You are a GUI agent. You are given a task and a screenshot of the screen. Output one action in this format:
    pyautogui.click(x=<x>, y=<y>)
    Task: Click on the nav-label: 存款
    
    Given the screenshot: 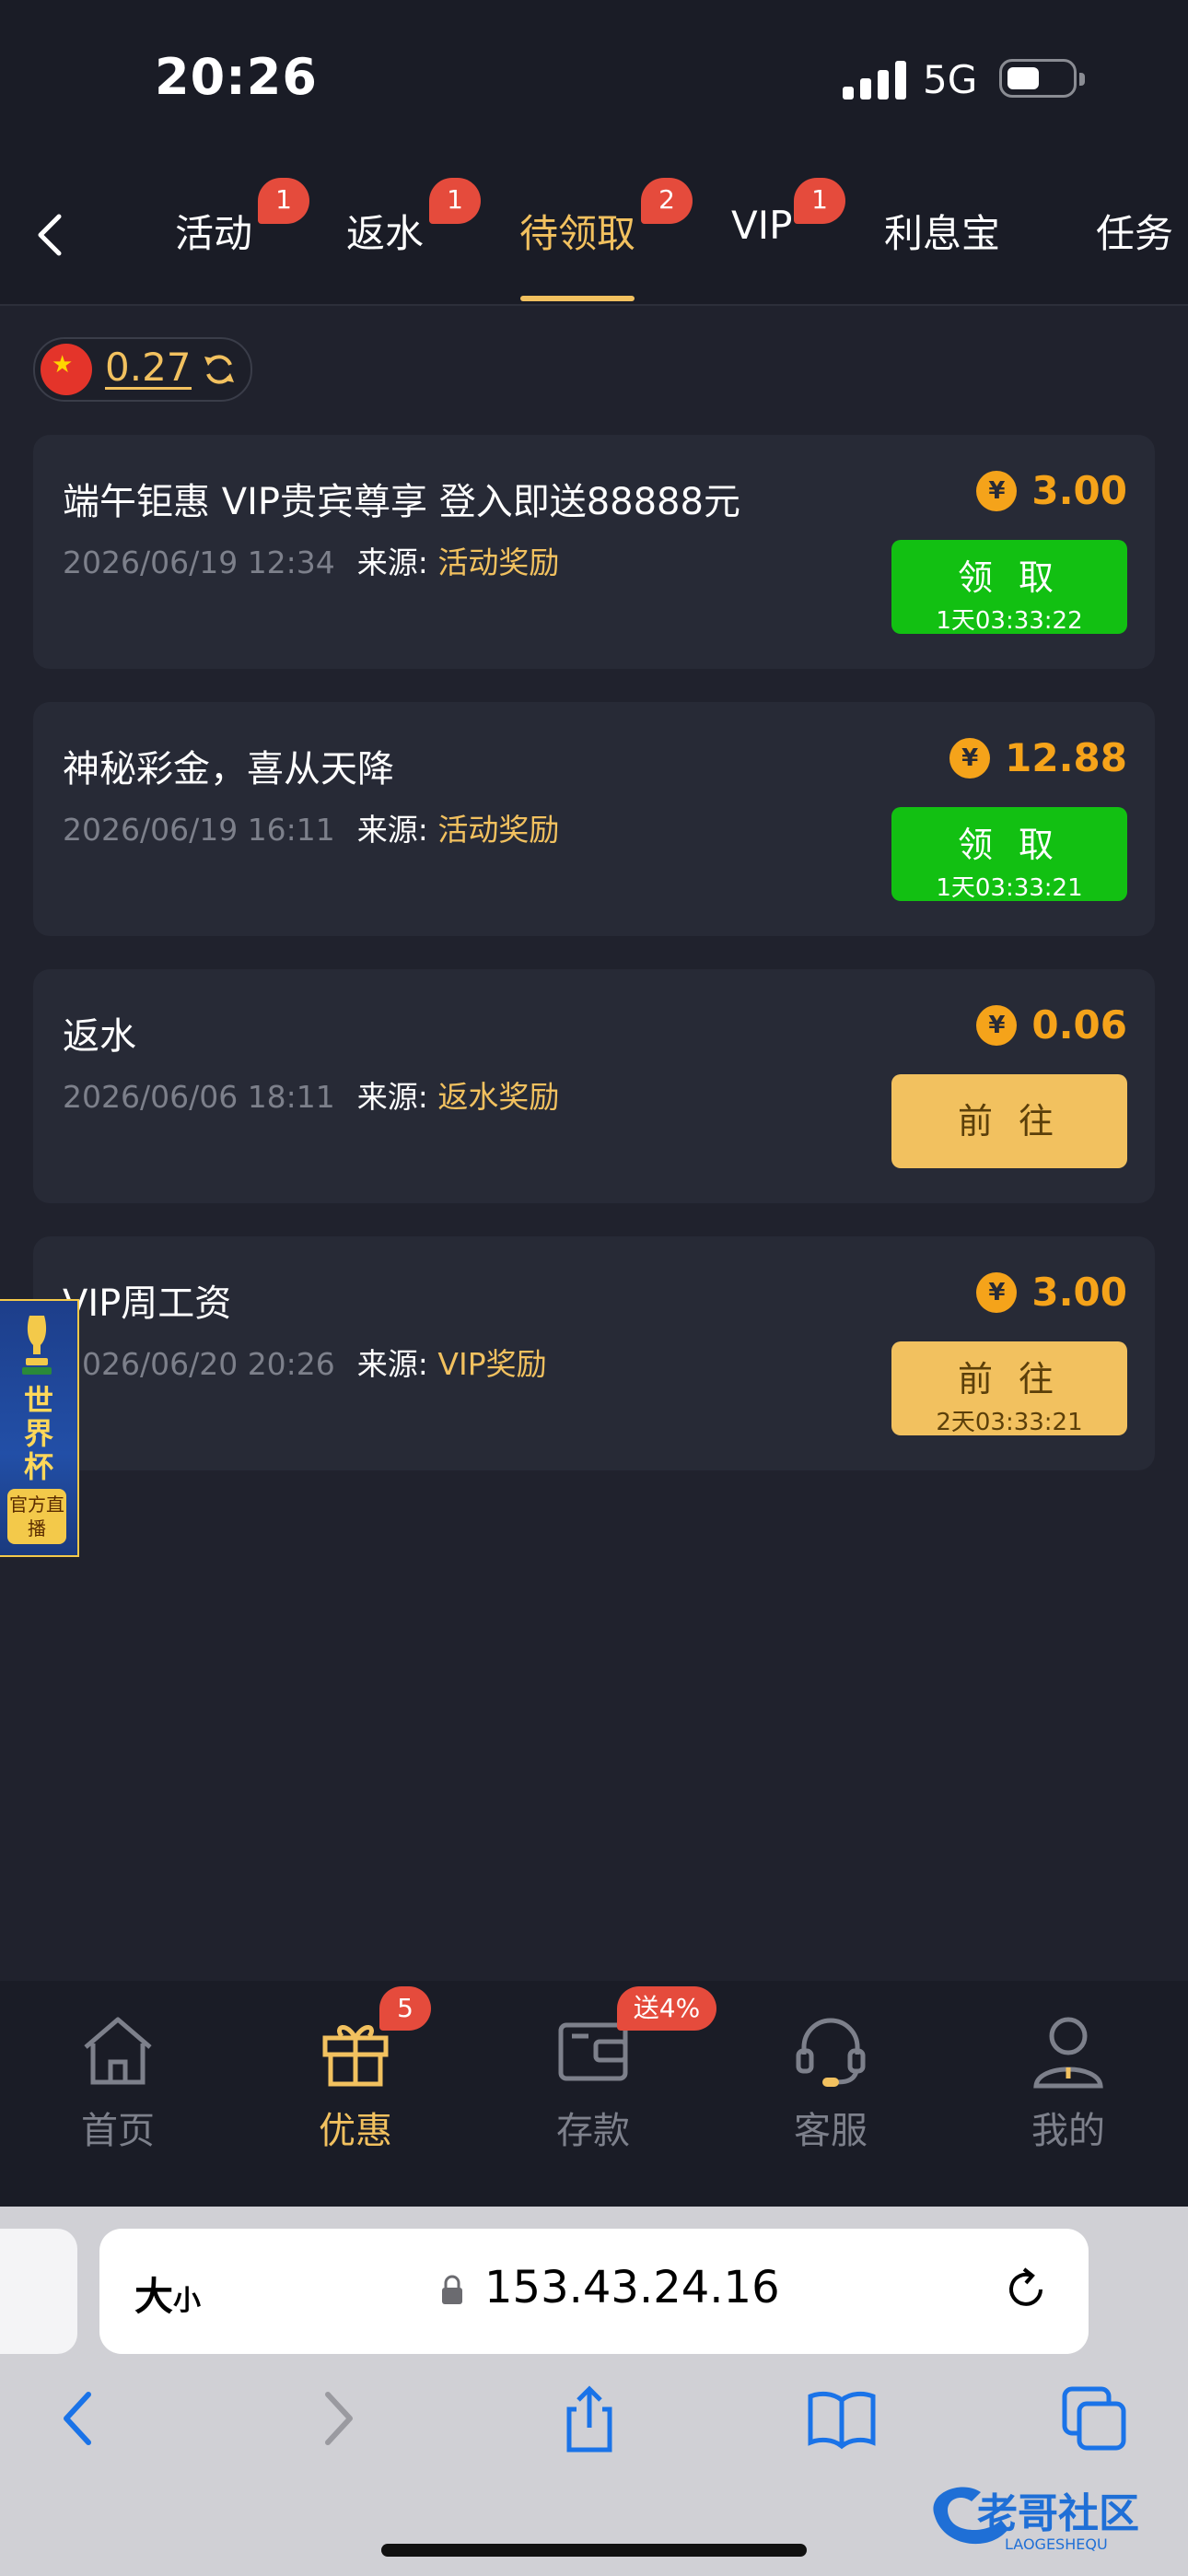 What is the action you would take?
    pyautogui.click(x=593, y=2131)
    